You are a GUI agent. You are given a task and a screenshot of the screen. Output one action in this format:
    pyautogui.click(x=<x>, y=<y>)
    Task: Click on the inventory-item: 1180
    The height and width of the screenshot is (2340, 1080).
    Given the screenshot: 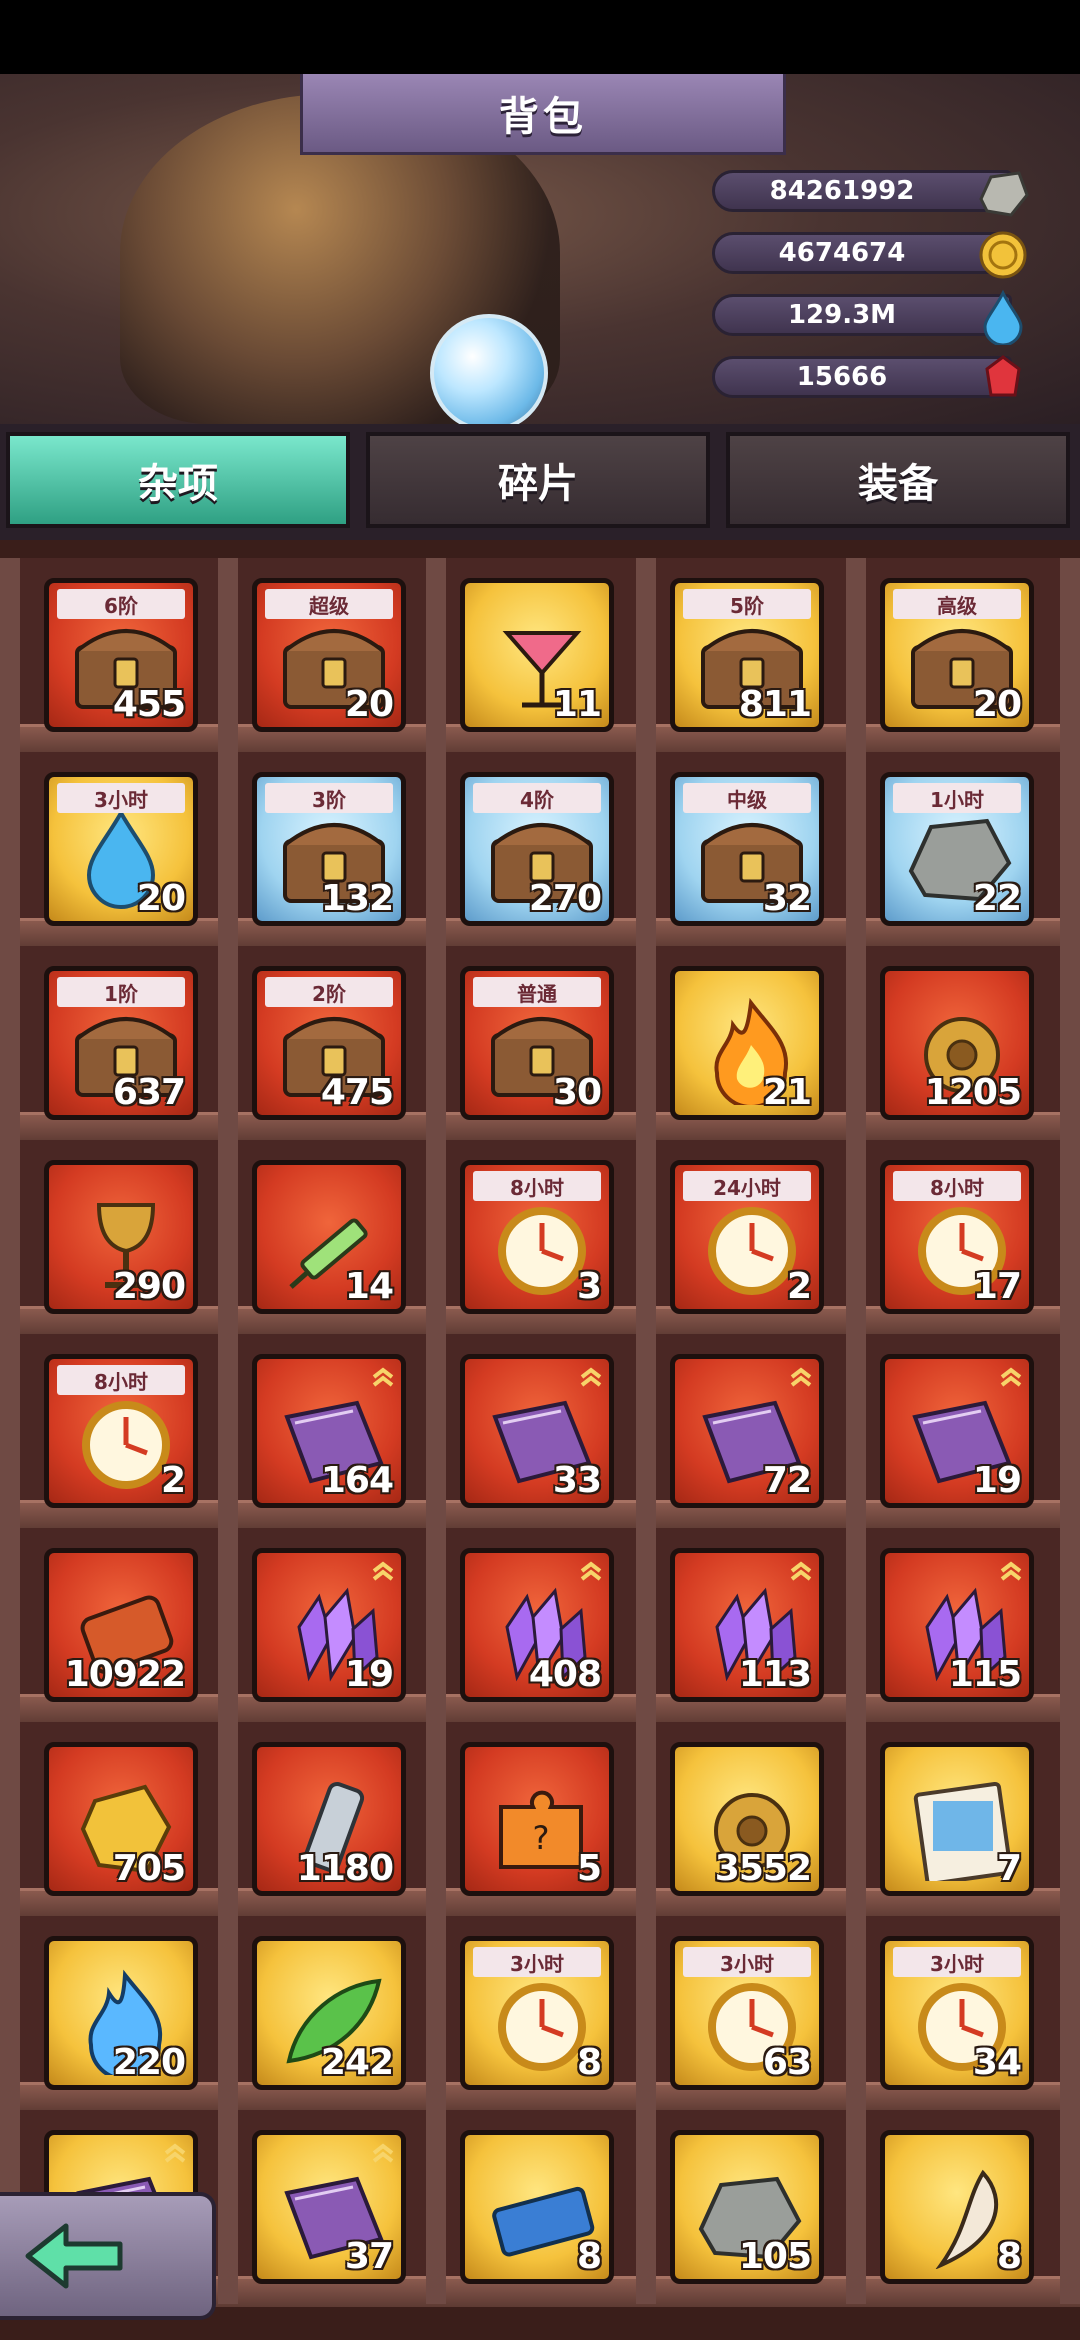 What is the action you would take?
    pyautogui.click(x=329, y=1819)
    